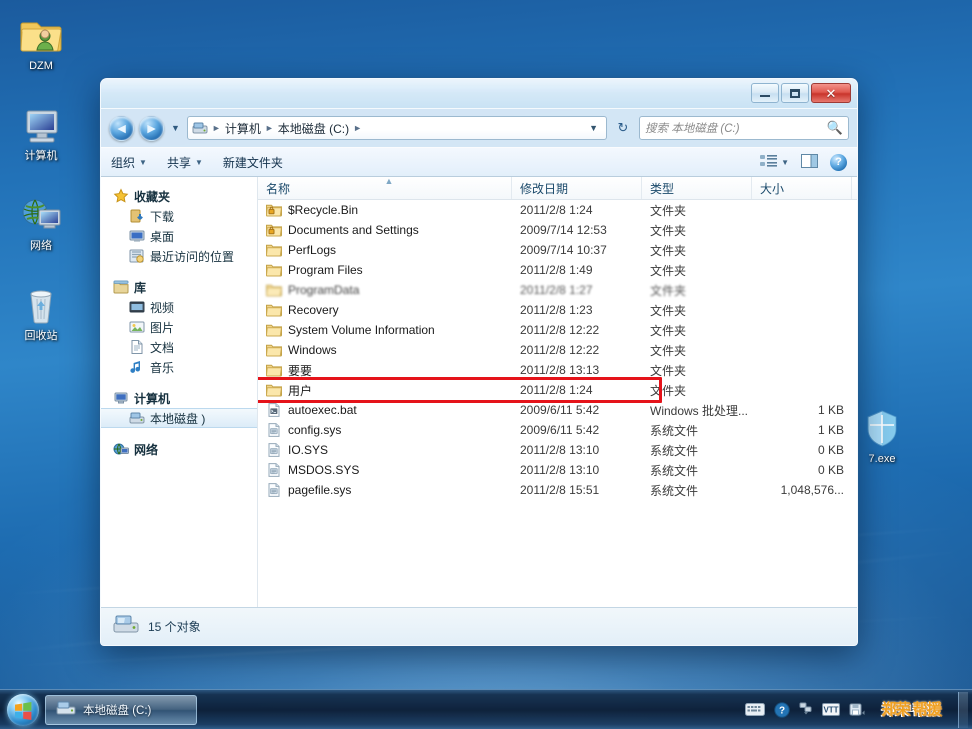 Image resolution: width=972 pixels, height=729 pixels. What do you see at coordinates (179, 256) in the screenshot?
I see `sidebar-item-recent-places: 最近访问的位置` at bounding box center [179, 256].